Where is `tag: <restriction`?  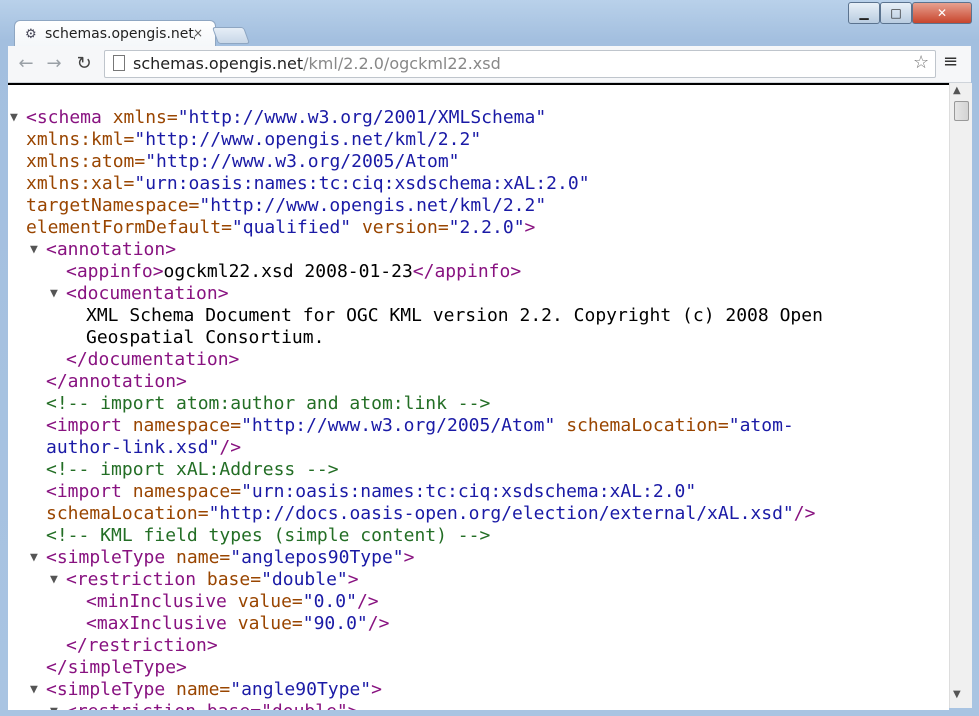
tag: <restriction is located at coordinates (131, 579).